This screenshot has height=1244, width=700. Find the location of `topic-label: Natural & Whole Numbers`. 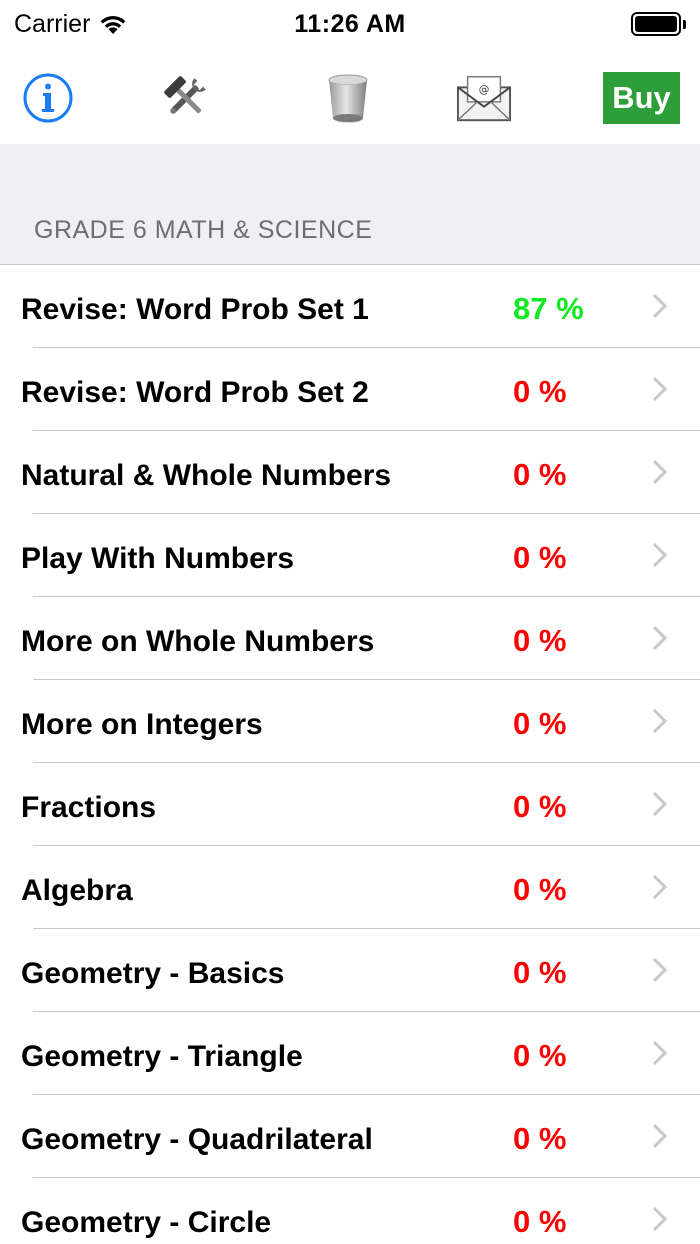

topic-label: Natural & Whole Numbers is located at coordinates (206, 475).